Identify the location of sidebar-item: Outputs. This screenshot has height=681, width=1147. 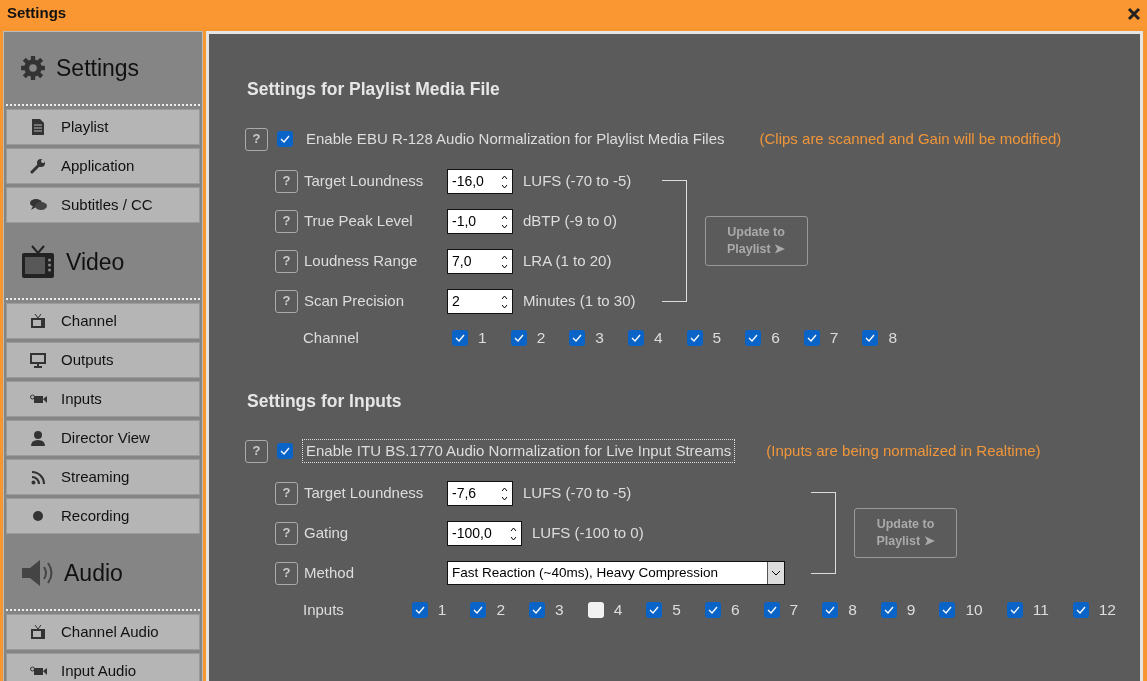
(103, 360).